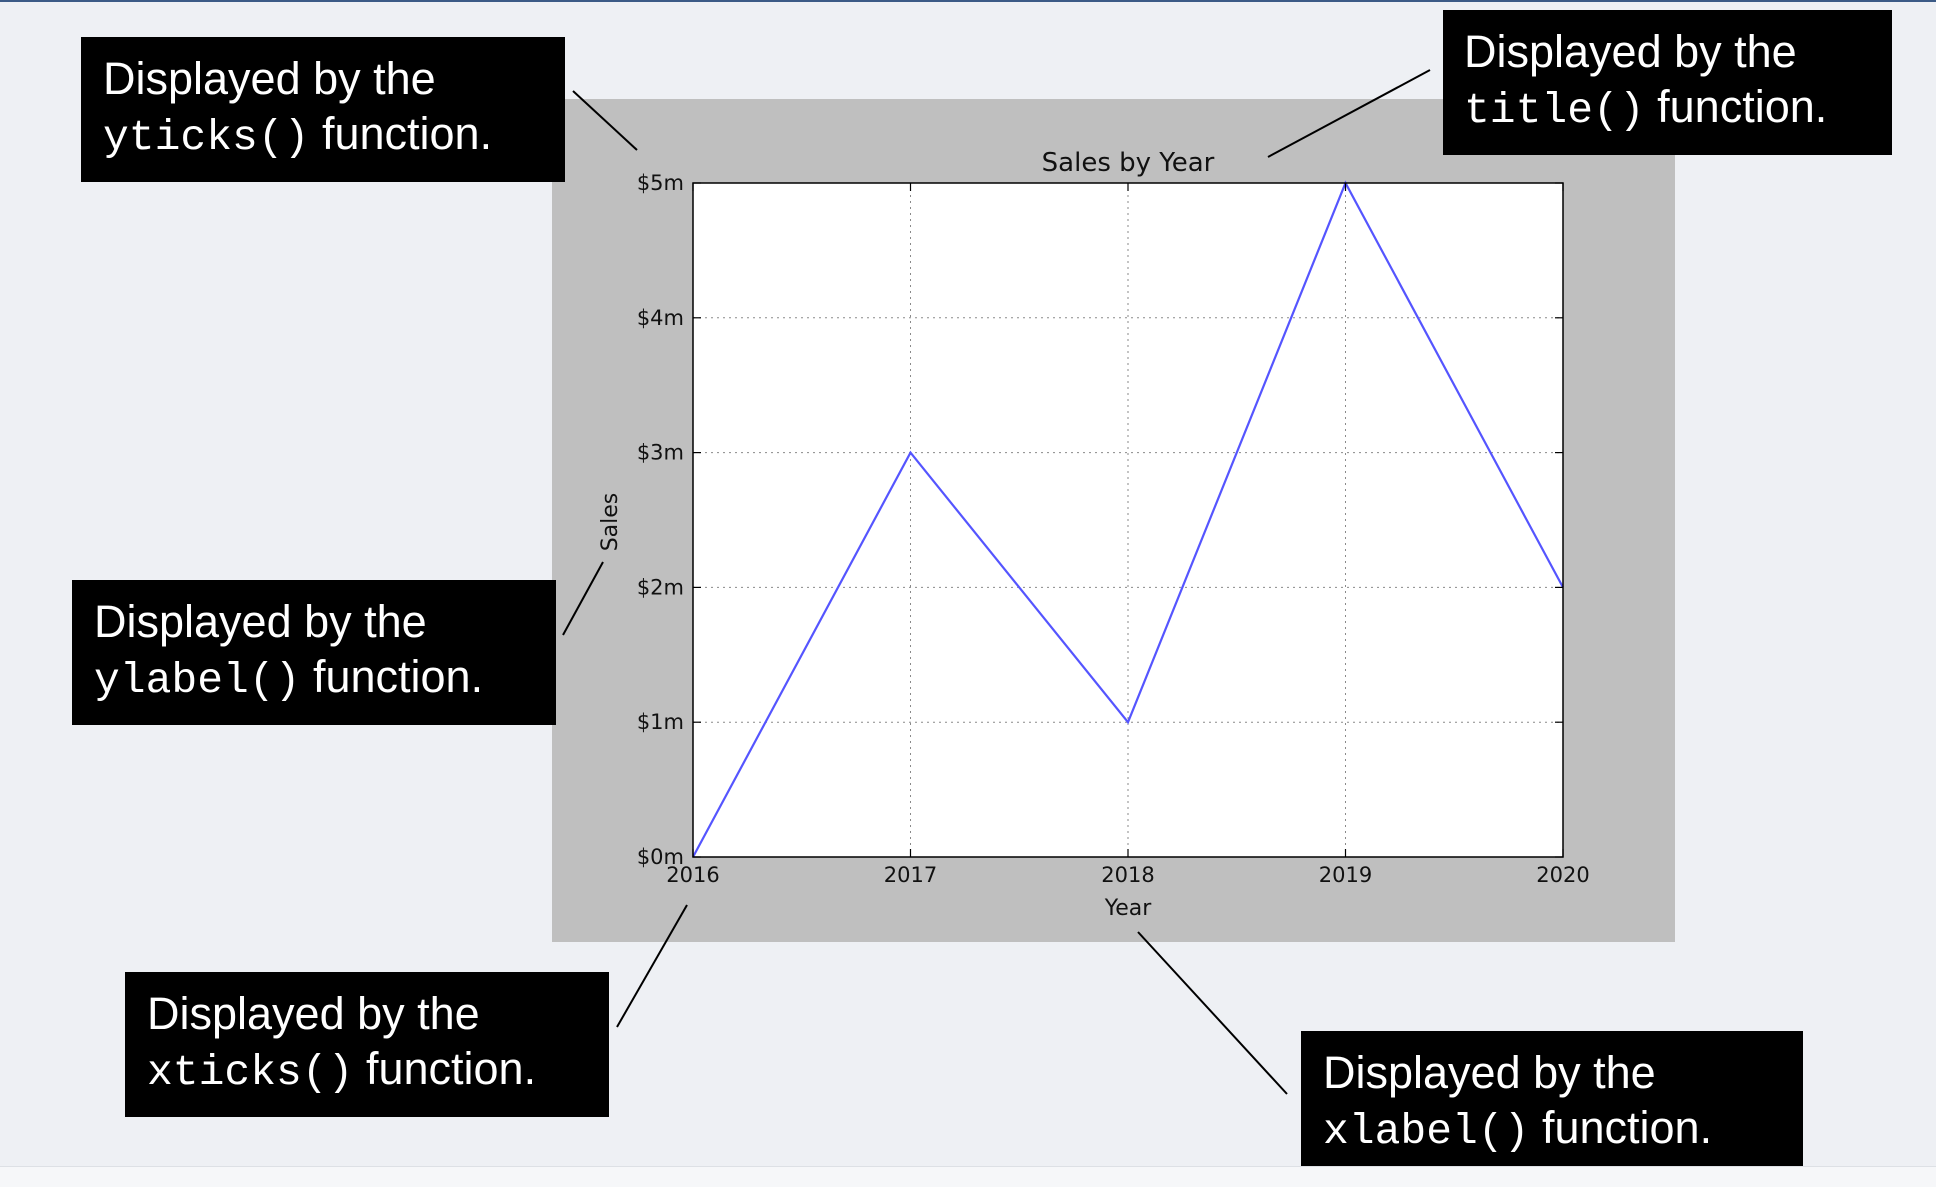 Image resolution: width=1936 pixels, height=1187 pixels. Describe the element at coordinates (660, 318) in the screenshot. I see `y-tick-label: $4m` at that location.